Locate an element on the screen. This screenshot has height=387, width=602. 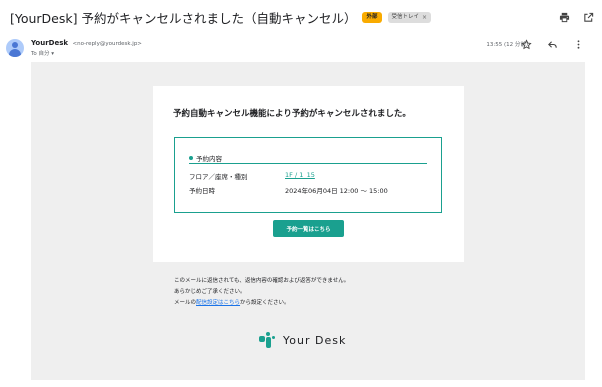
section-heading: 予約内容 is located at coordinates (308, 158).